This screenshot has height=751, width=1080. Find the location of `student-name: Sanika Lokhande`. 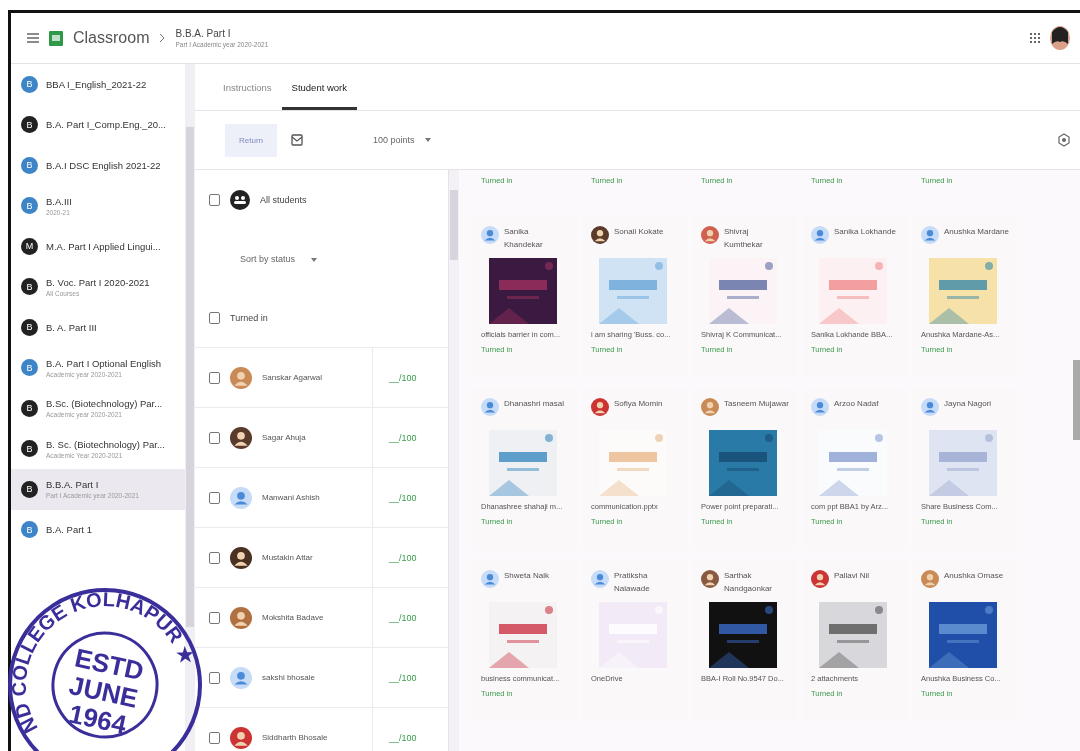

student-name: Sanika Lokhande is located at coordinates (865, 232).